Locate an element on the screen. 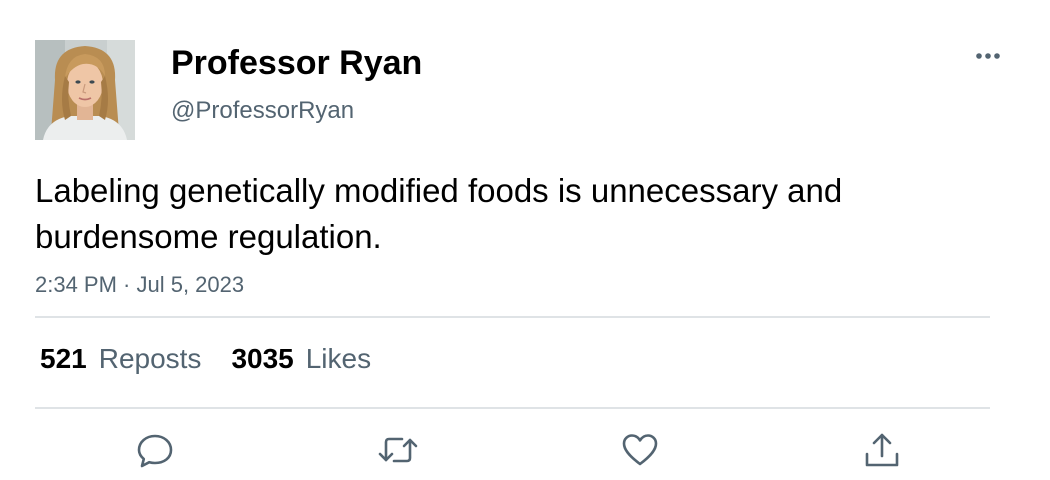 Image resolution: width=1050 pixels, height=480 pixels. speech-bubble-icon is located at coordinates (155, 451).